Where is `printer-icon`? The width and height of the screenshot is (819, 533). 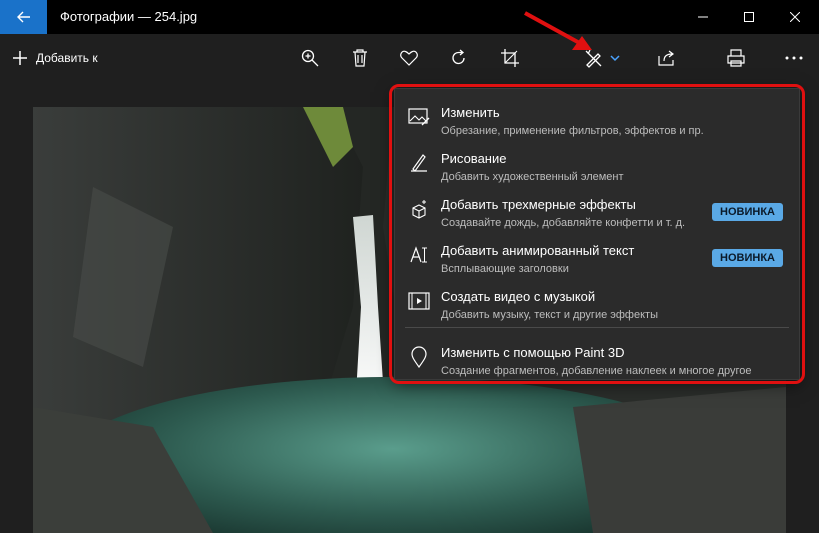
printer-icon is located at coordinates (736, 58).